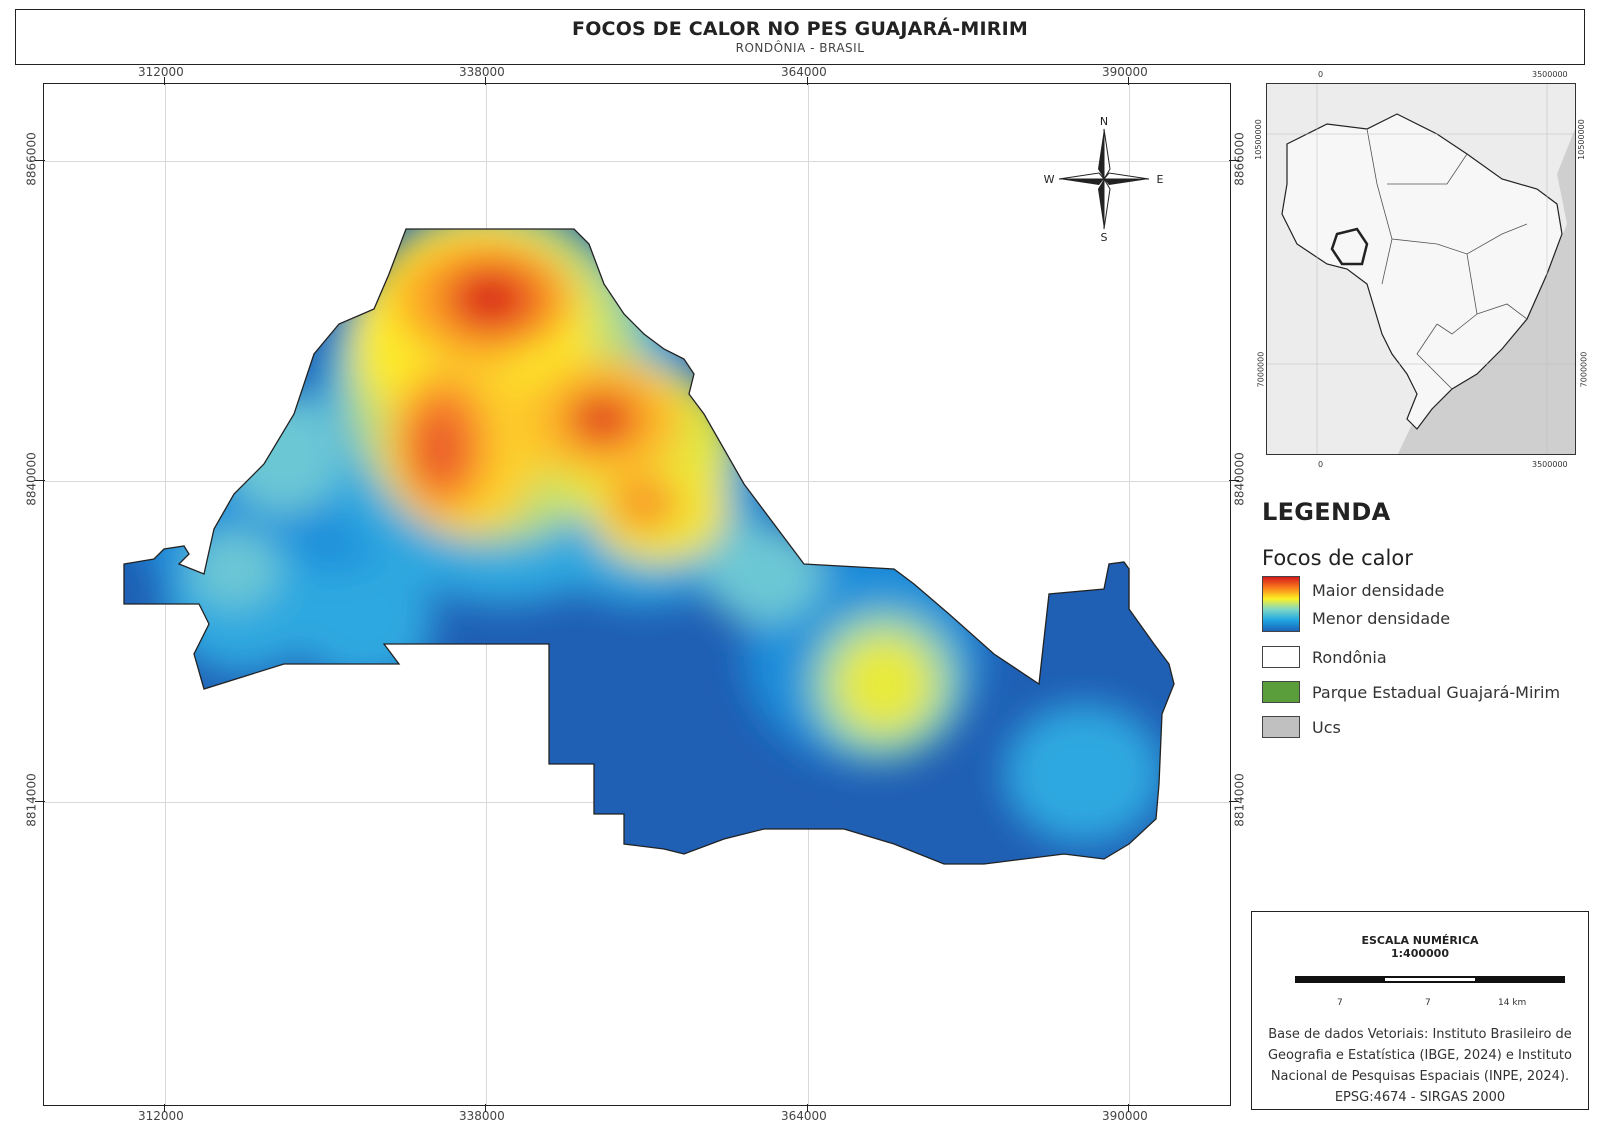 The width and height of the screenshot is (1600, 1131). What do you see at coordinates (1261, 369) in the screenshot?
I see `inset-y-tick-left-2: 7000000` at bounding box center [1261, 369].